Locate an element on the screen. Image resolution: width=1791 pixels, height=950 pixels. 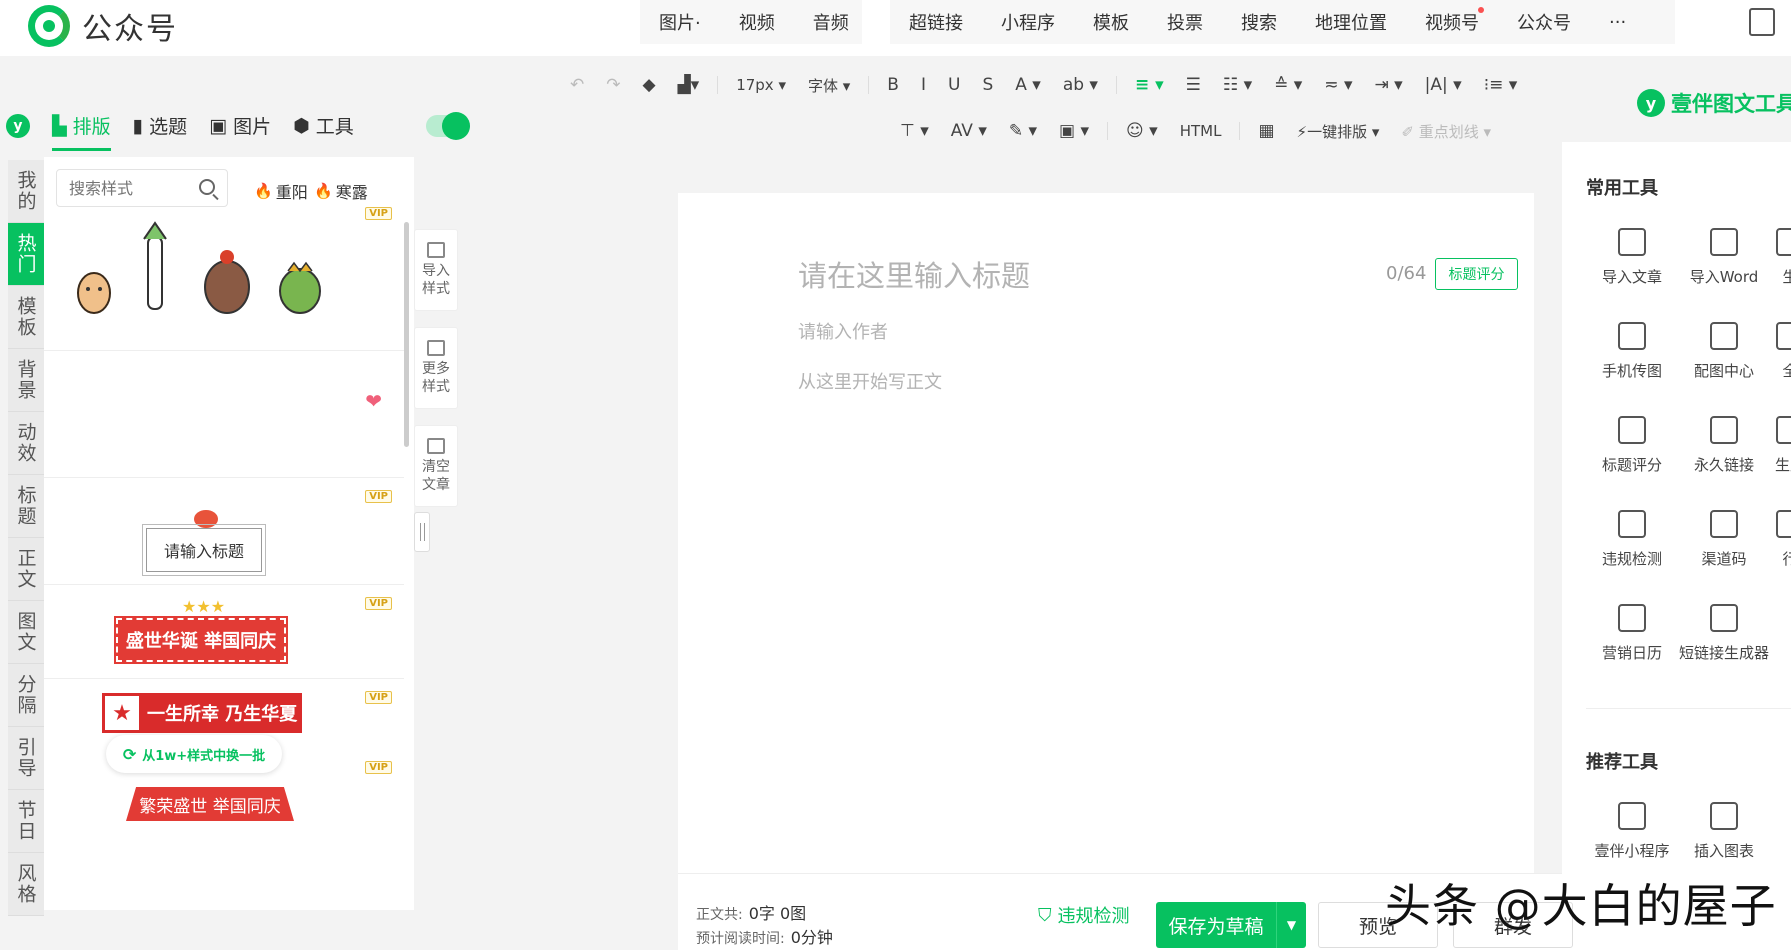
insert-insert_group_2-7: 公众号 is located at coordinates (1544, 22).